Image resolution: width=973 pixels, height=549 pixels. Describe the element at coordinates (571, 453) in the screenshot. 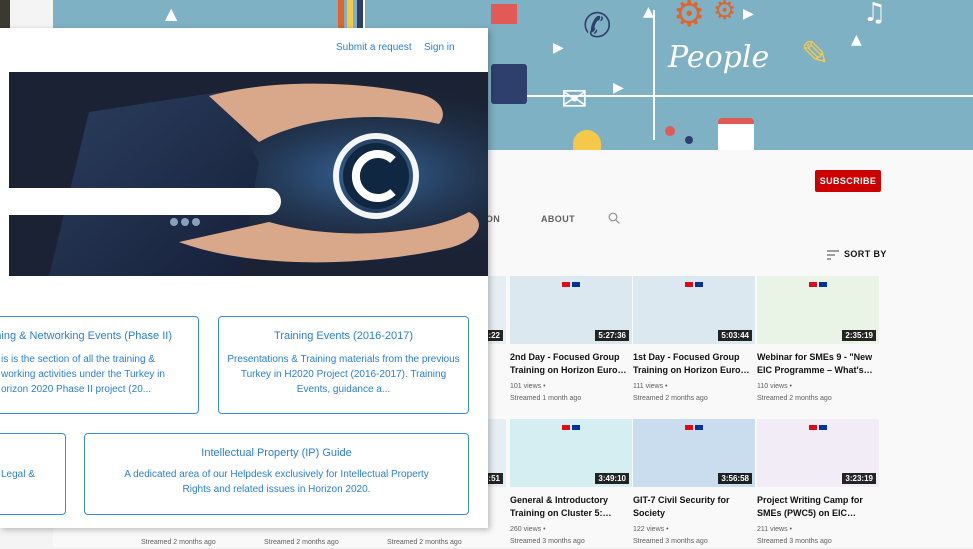

I see `video-thumbnail: 3:49:10` at that location.